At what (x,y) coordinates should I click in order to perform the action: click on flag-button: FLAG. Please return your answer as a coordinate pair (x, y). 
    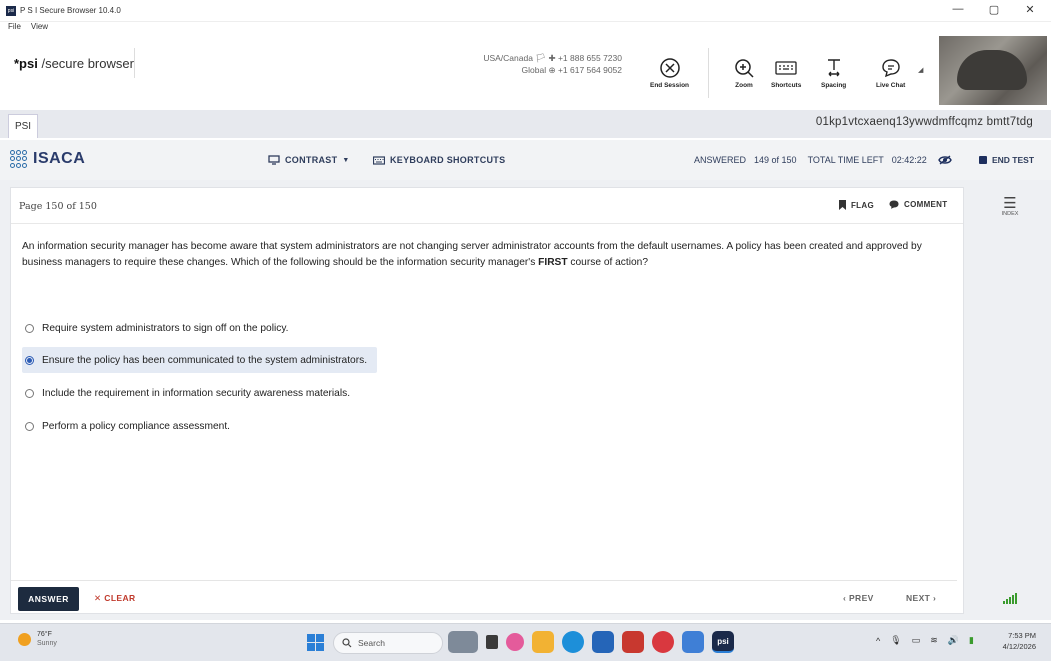
    Looking at the image, I should click on (856, 205).